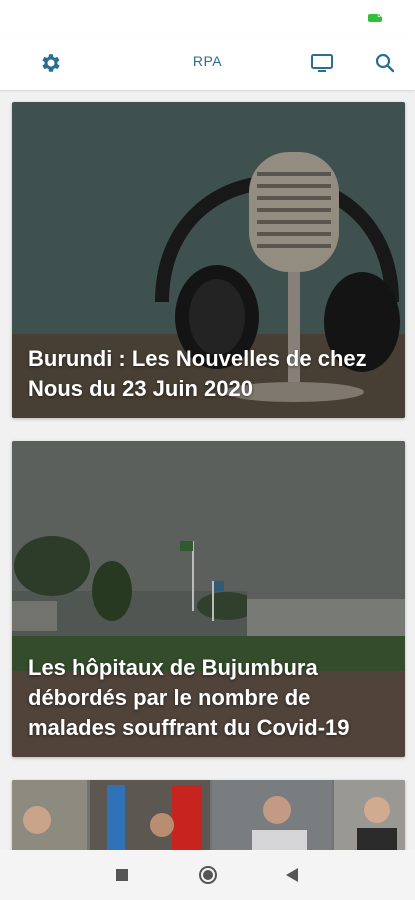 The height and width of the screenshot is (900, 415). I want to click on app-title: RPA, so click(207, 61).